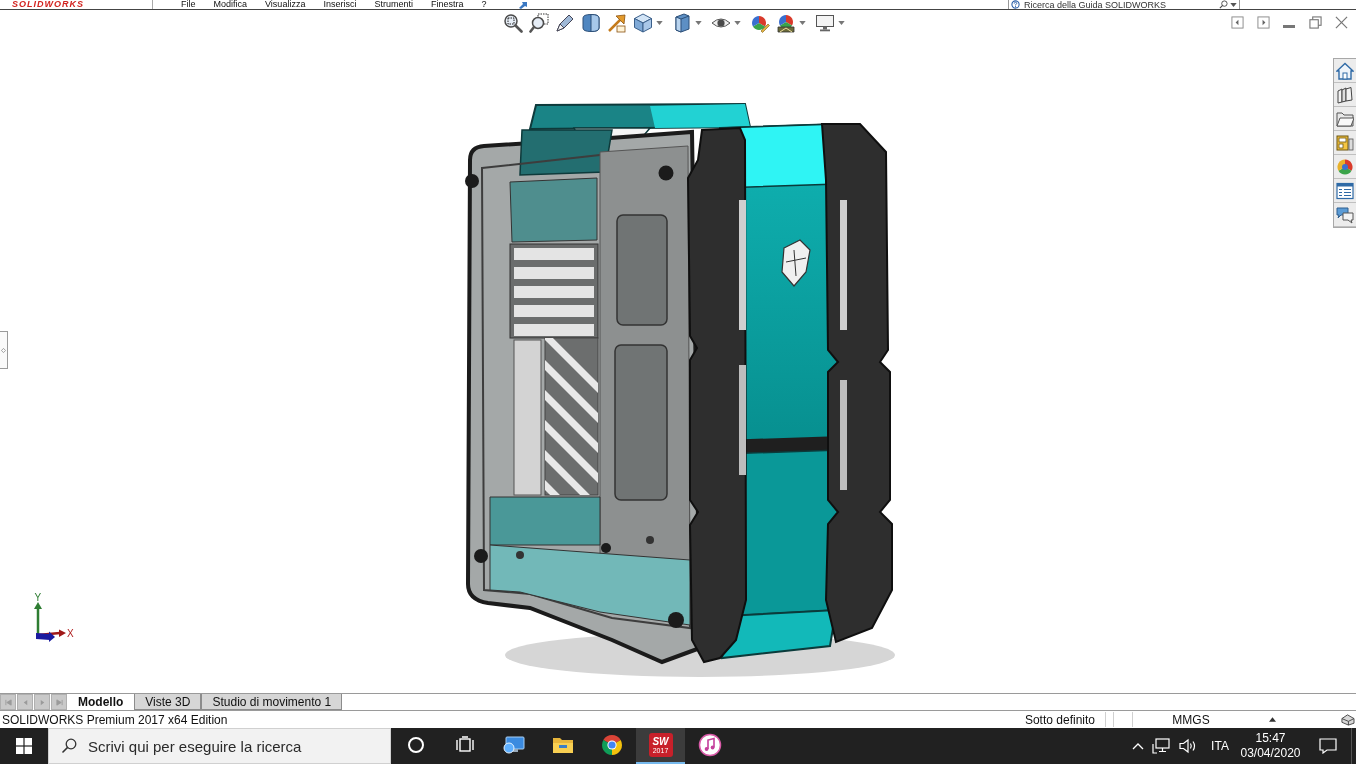  I want to click on speech-bubble-icon, so click(1328, 746).